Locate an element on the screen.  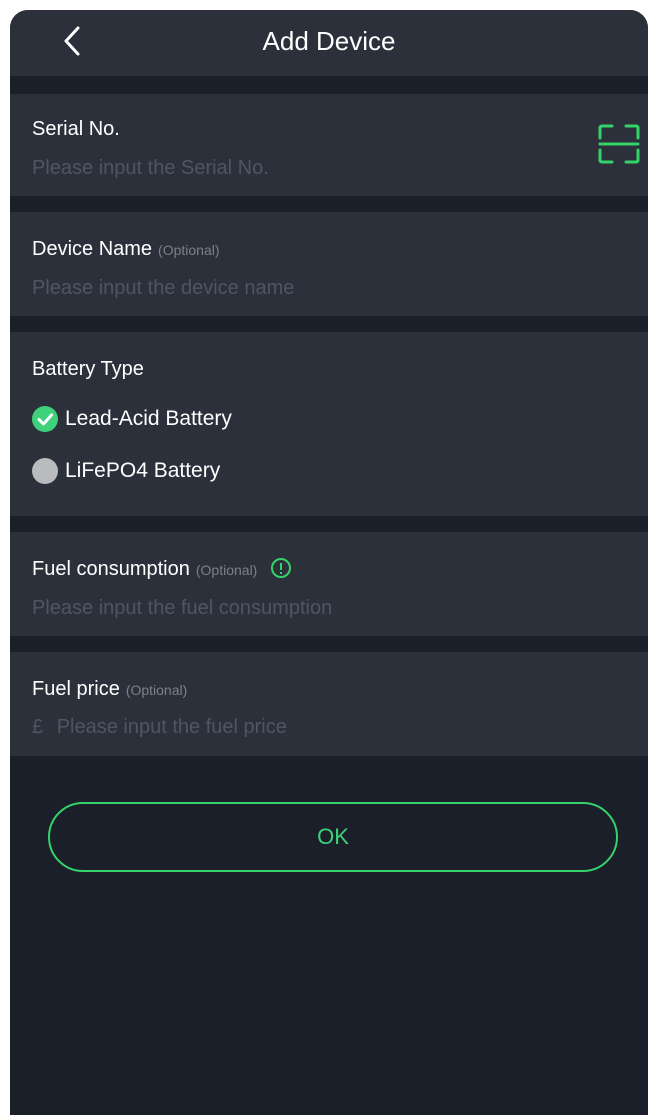
fuel-price-placeholder: Please input the fuel price is located at coordinates (171, 727).